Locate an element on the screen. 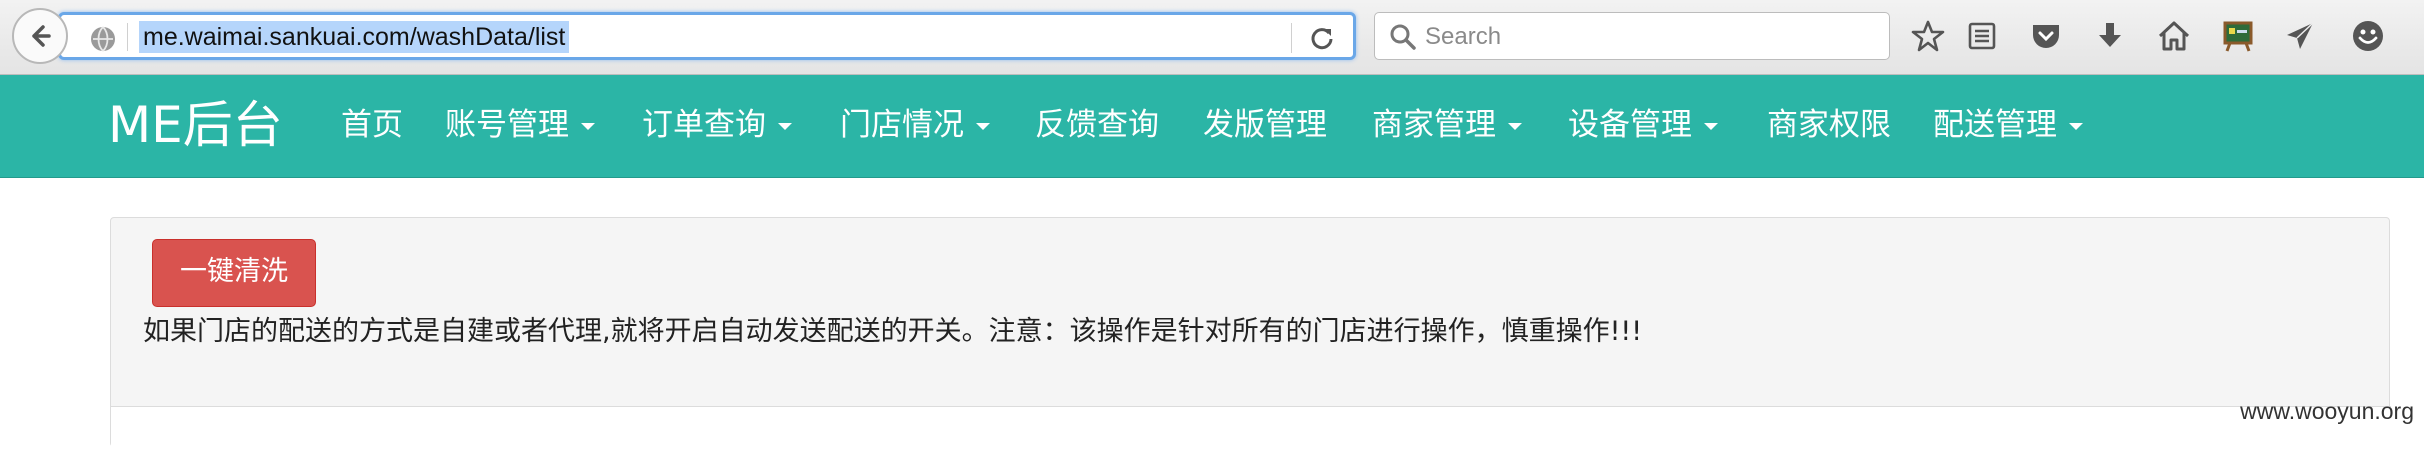  url-separator-right is located at coordinates (1291, 38).